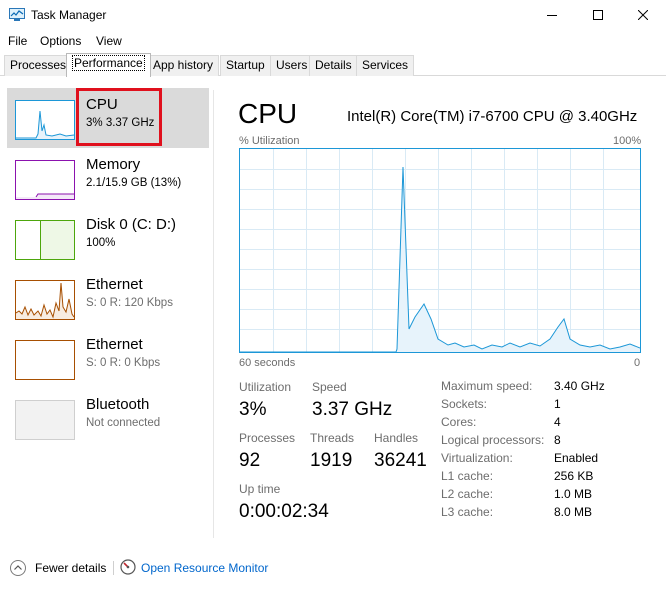 The image size is (666, 593). Describe the element at coordinates (267, 438) in the screenshot. I see `processes-label: Processes` at that location.